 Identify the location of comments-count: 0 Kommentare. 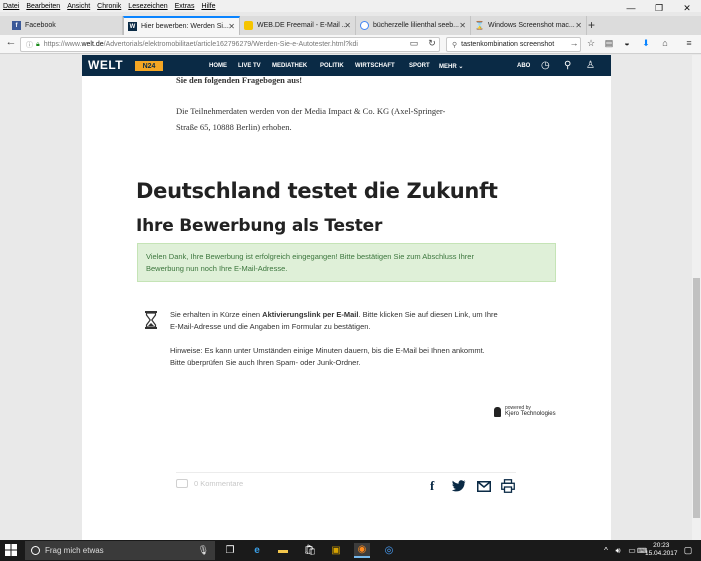
(219, 483).